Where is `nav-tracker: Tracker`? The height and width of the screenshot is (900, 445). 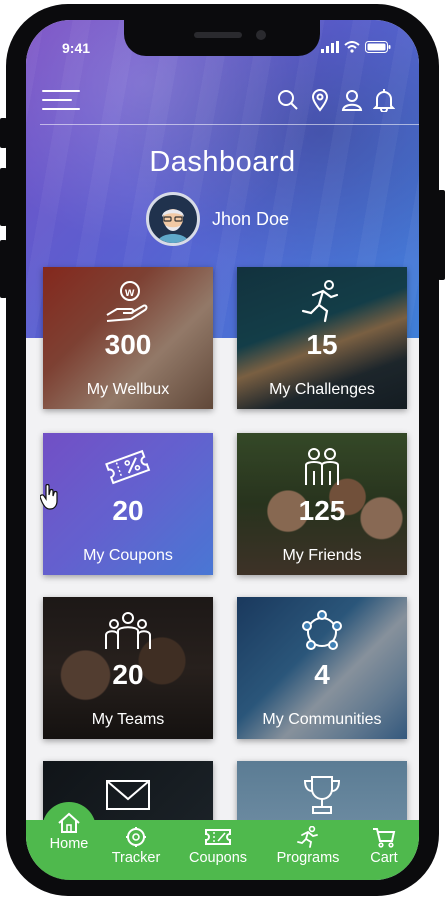 nav-tracker: Tracker is located at coordinates (136, 846).